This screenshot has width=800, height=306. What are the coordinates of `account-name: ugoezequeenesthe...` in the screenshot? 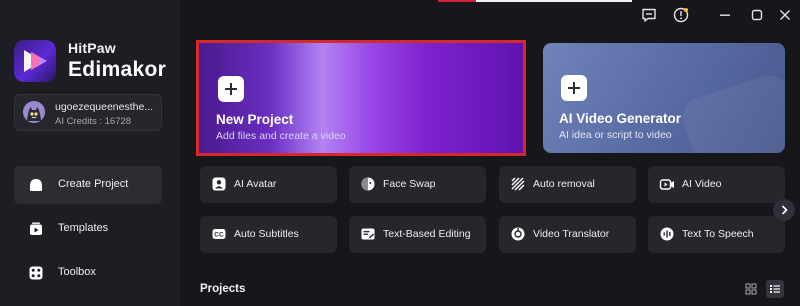 It's located at (104, 107).